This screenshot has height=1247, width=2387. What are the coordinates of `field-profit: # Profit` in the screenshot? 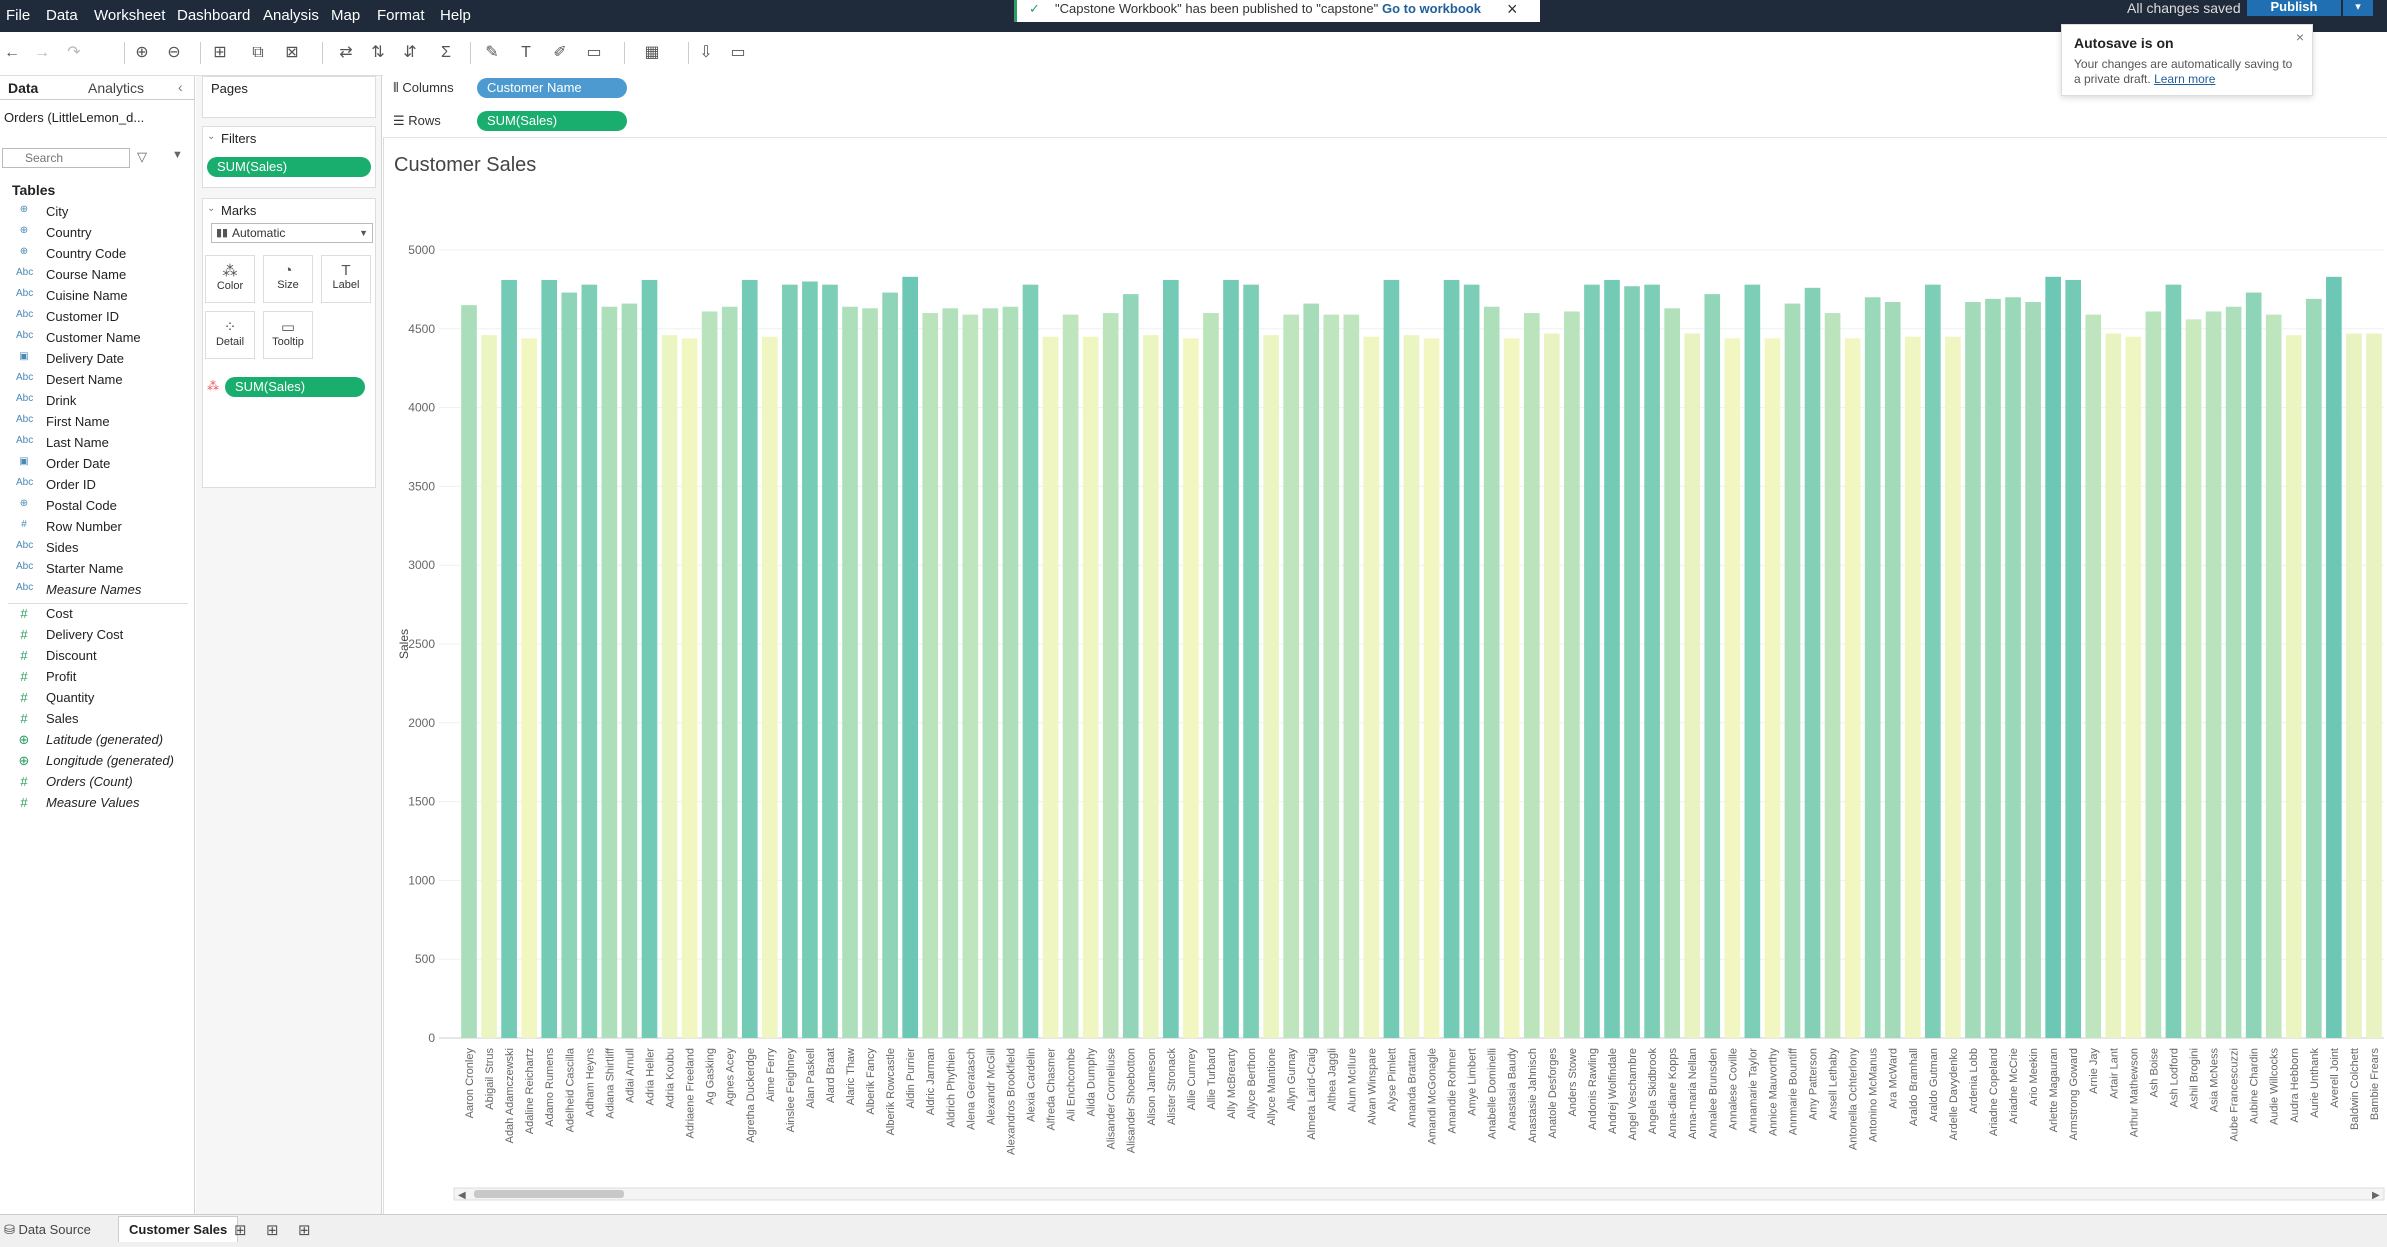 It's located at (97, 677).